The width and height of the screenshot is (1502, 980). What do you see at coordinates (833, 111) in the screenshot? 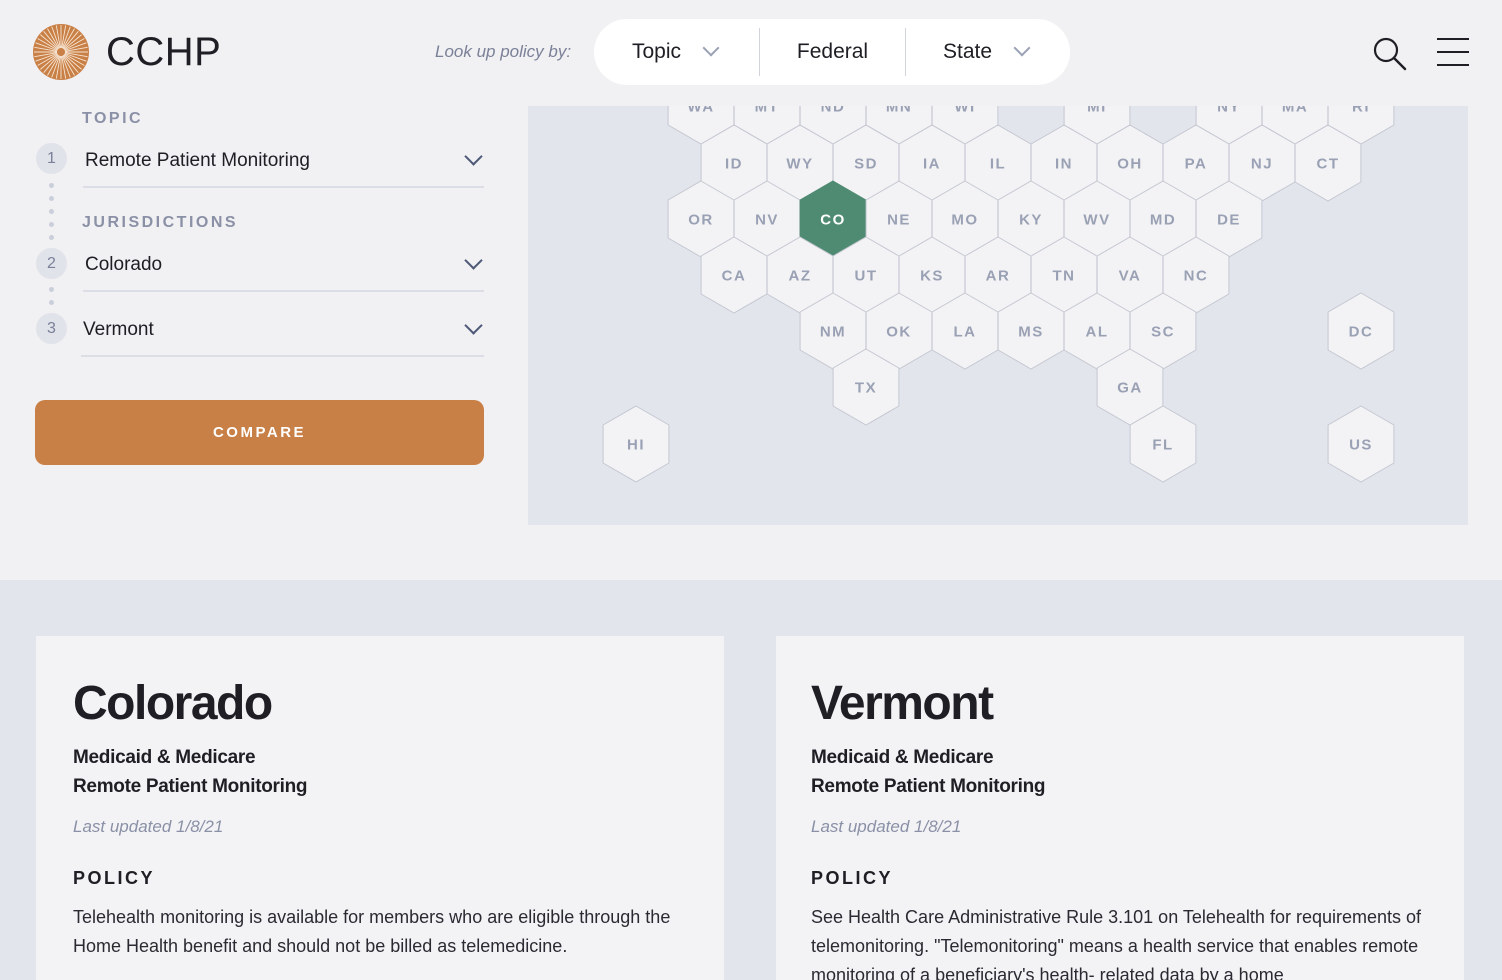
I see `state-hex-label: ND` at bounding box center [833, 111].